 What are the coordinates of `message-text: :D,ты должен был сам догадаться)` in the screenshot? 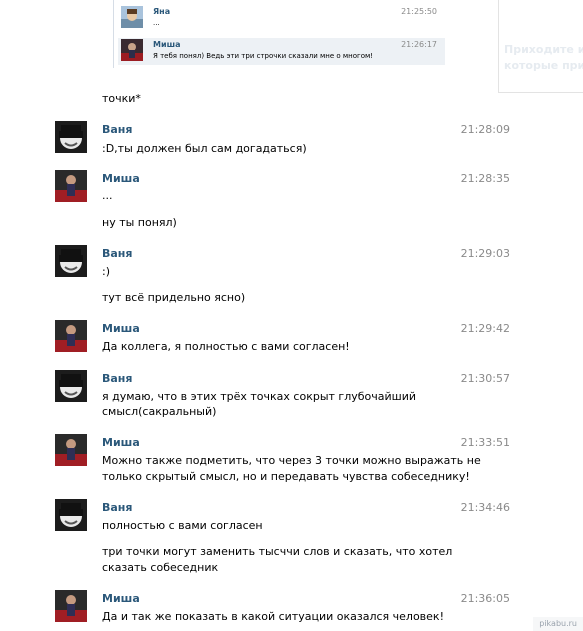 It's located at (204, 148).